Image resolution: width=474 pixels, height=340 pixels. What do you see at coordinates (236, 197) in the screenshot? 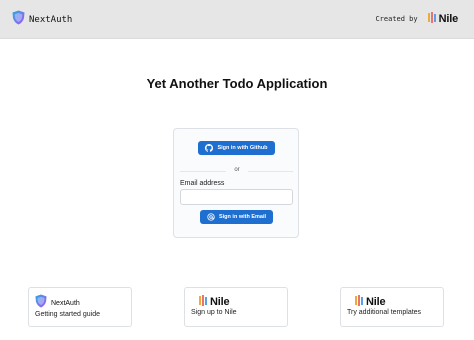
I see `email-field` at bounding box center [236, 197].